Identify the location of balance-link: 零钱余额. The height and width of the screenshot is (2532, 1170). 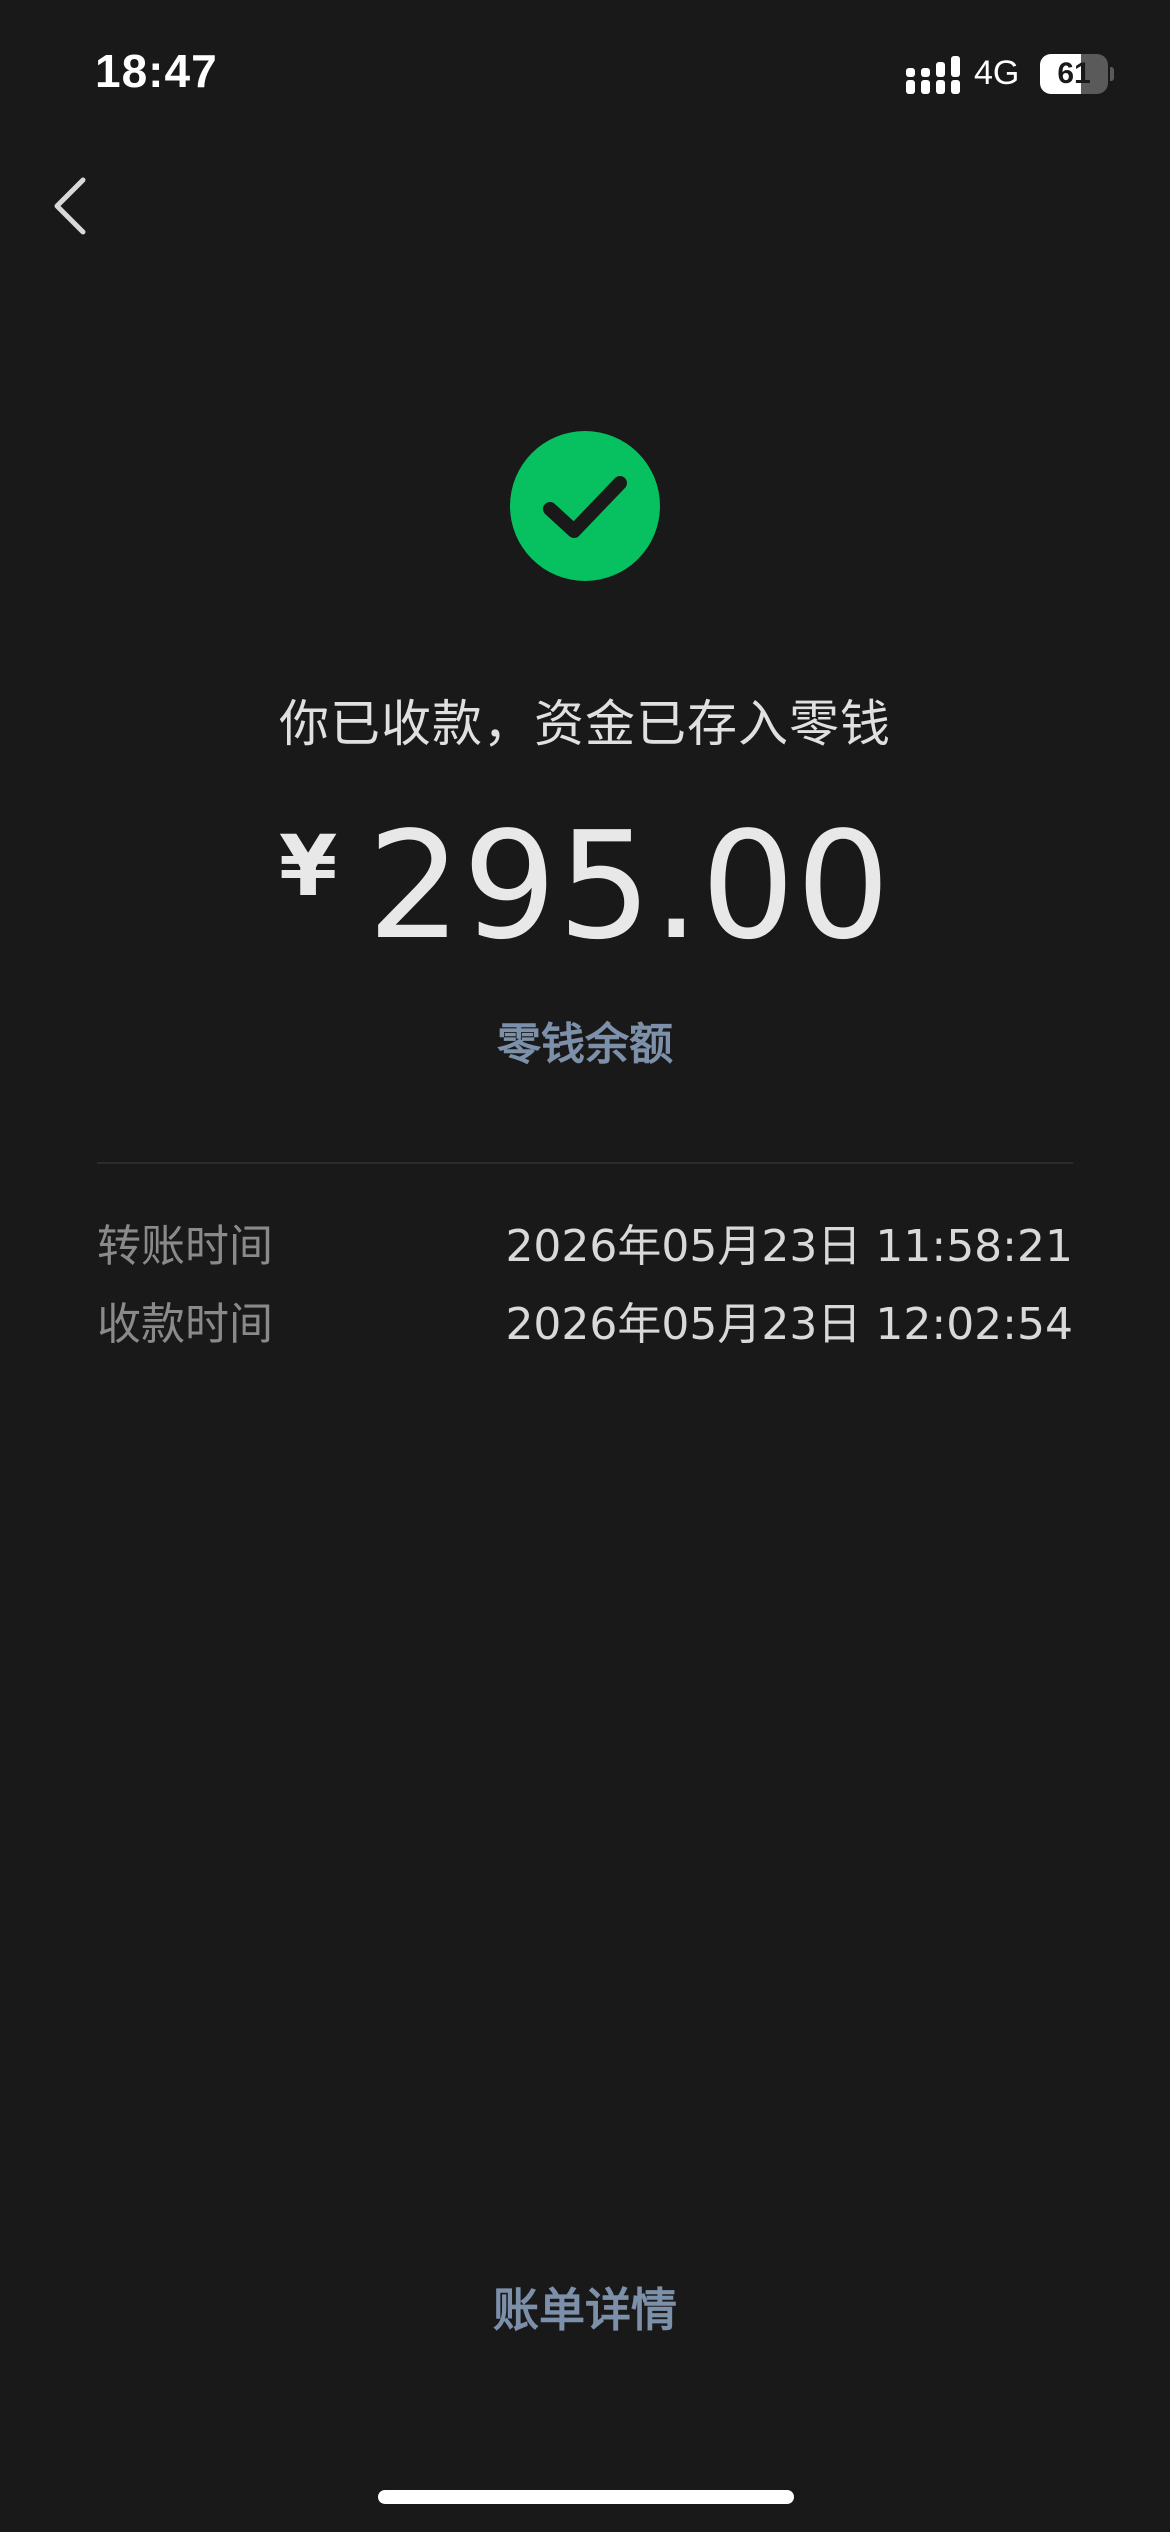
(585, 1040).